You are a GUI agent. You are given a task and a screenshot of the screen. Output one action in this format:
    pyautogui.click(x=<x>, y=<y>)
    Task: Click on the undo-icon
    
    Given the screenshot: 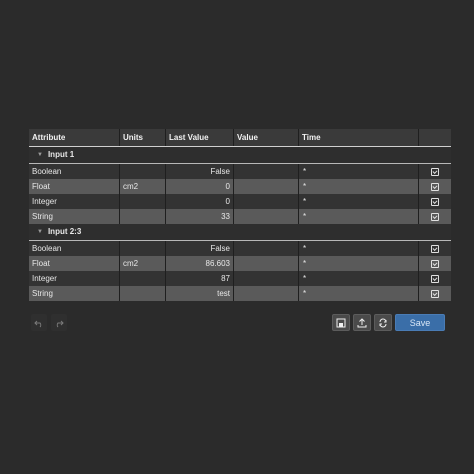 What is the action you would take?
    pyautogui.click(x=38, y=323)
    